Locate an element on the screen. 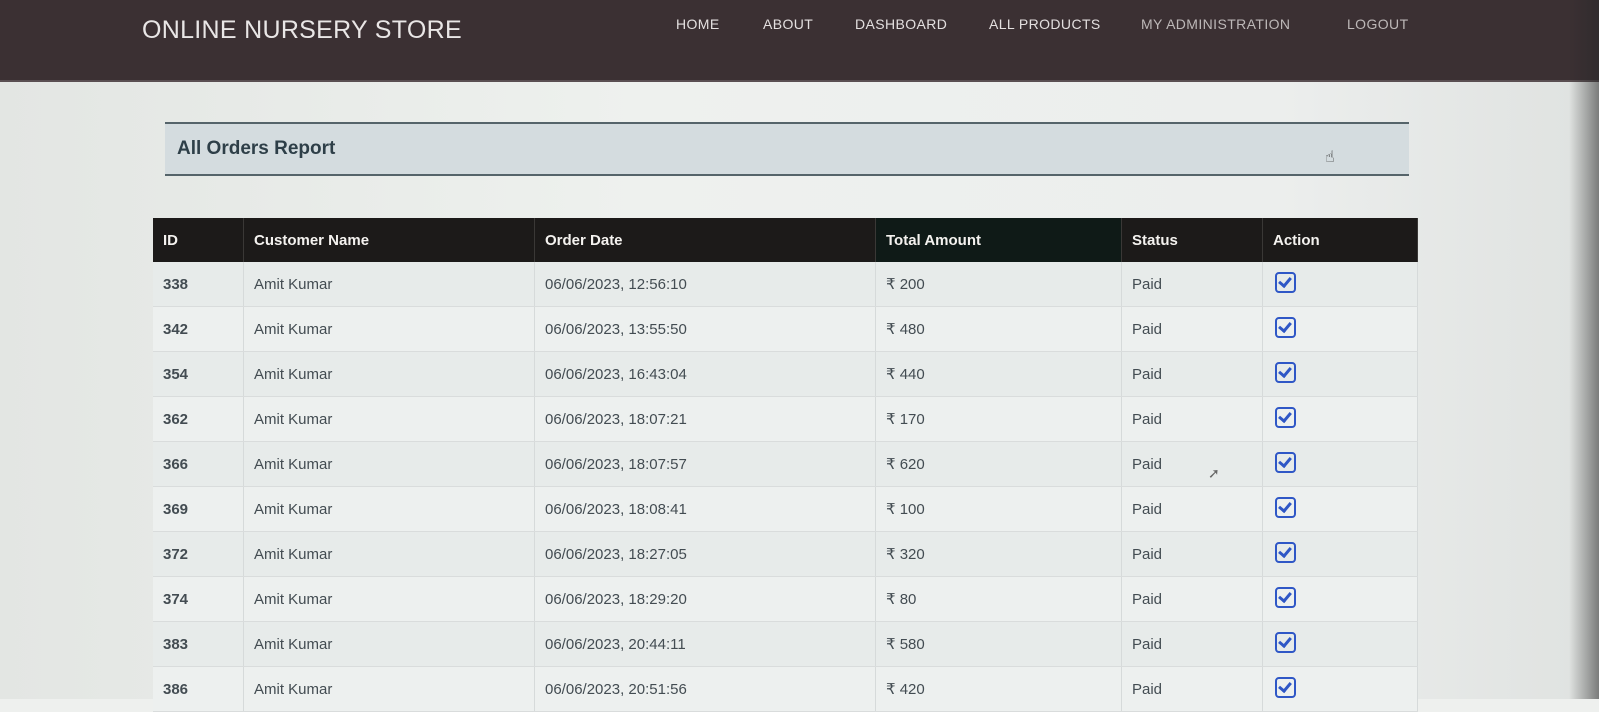 The height and width of the screenshot is (712, 1599). order-id: 372 is located at coordinates (198, 554).